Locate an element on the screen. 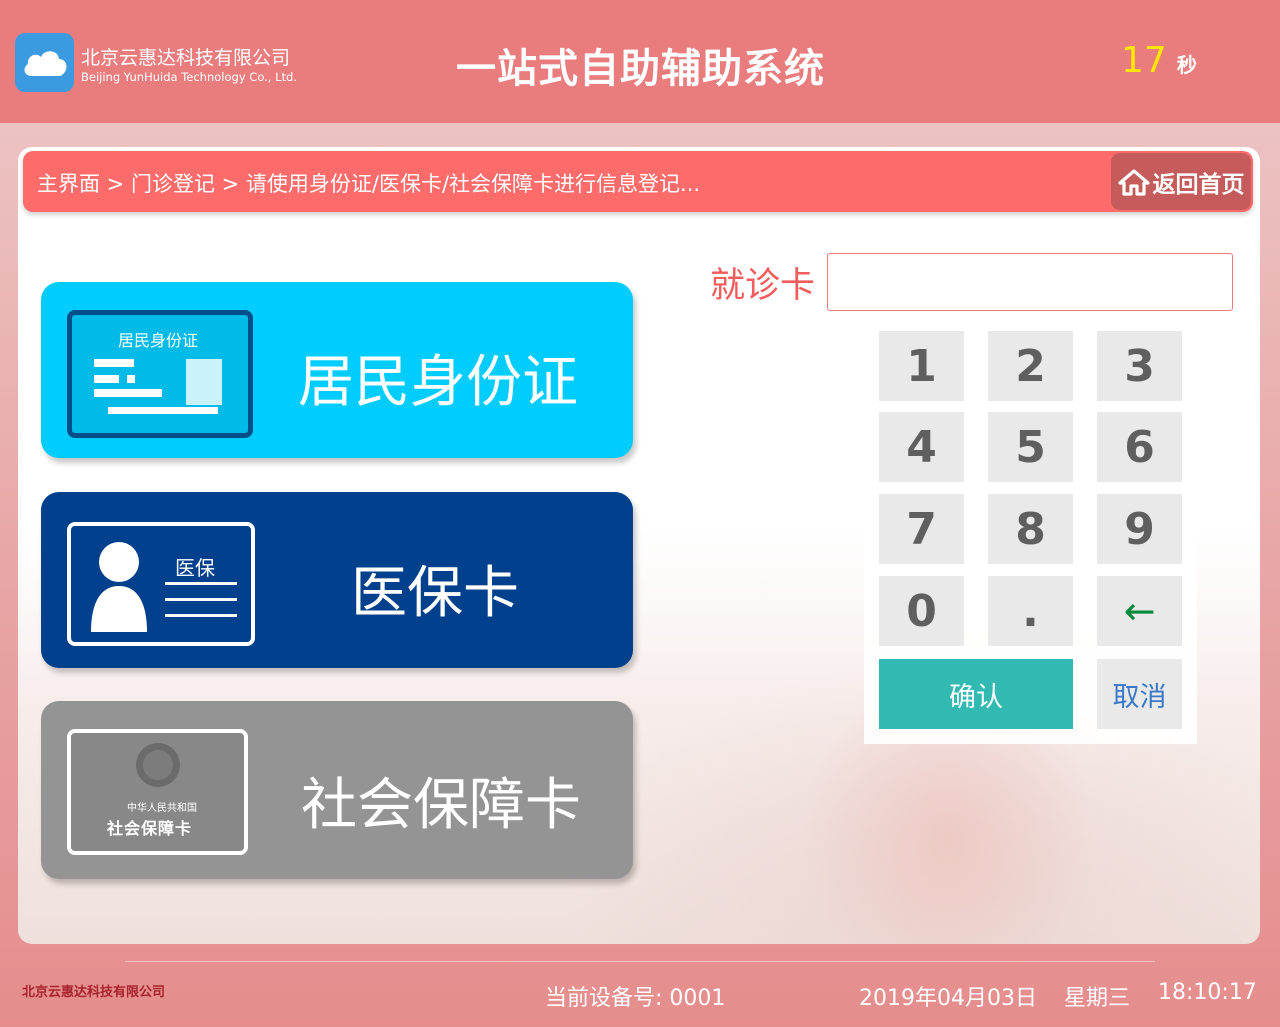 The image size is (1280, 1027). social-security-card-icon: 中华人民共和国 社会保障卡 is located at coordinates (157, 792).